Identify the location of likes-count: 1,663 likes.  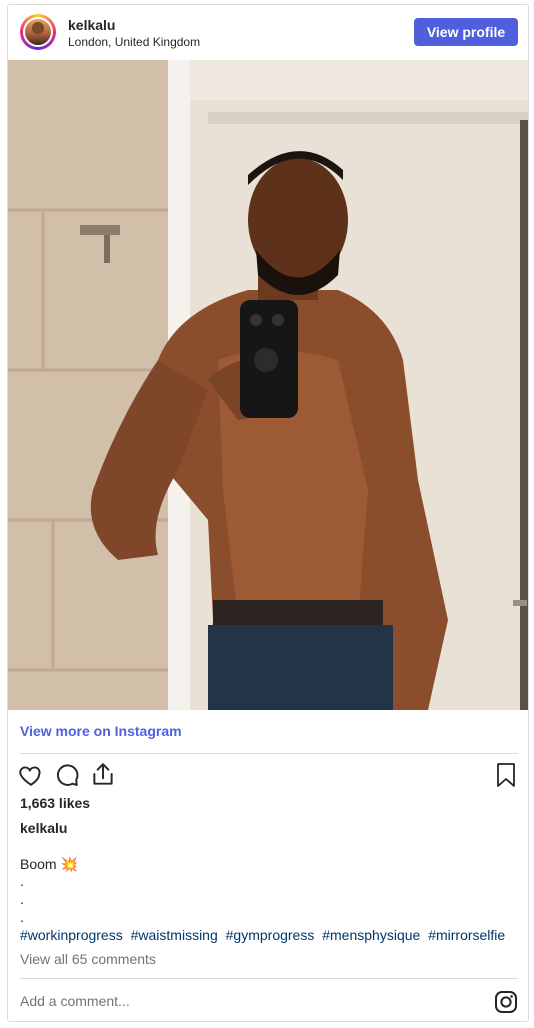
(55, 803).